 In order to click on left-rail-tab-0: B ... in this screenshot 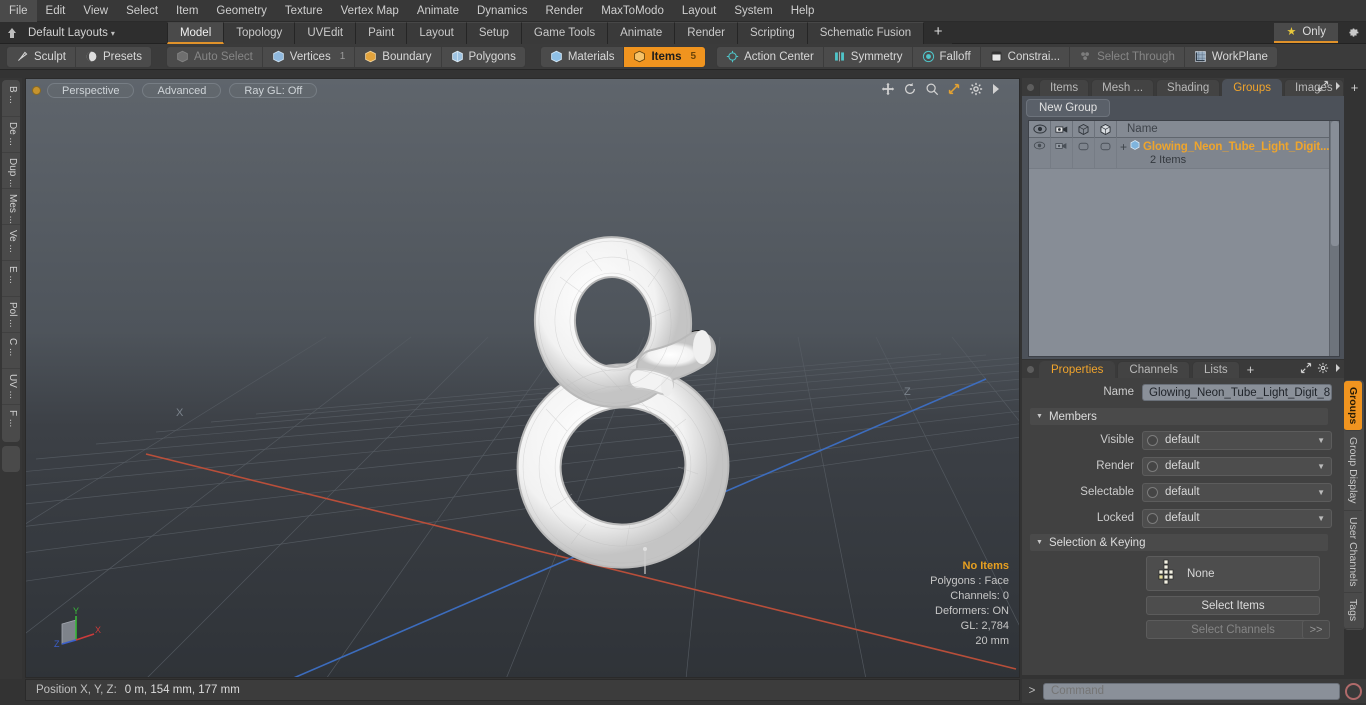, I will do `click(11, 99)`.